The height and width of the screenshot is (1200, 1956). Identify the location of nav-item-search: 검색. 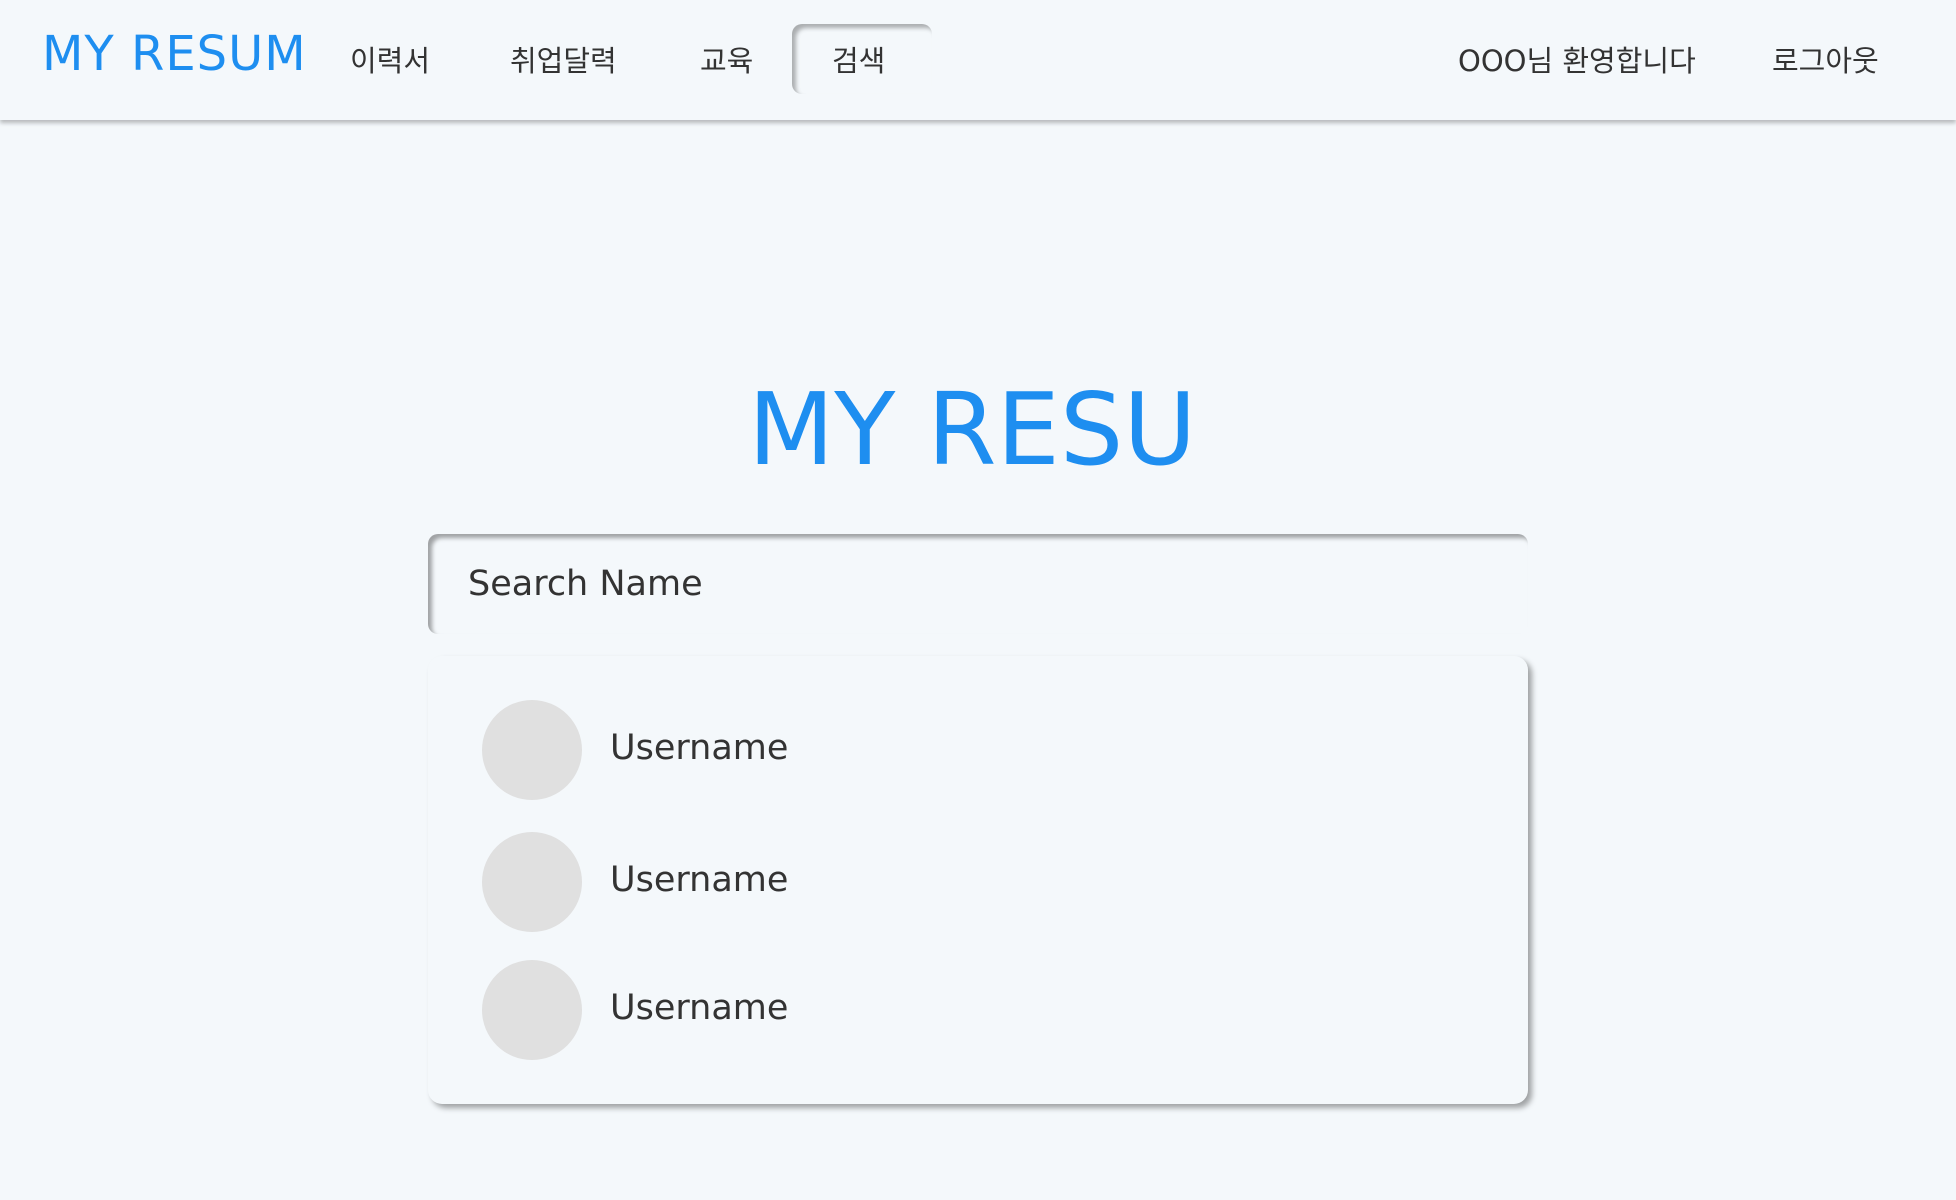
(858, 59).